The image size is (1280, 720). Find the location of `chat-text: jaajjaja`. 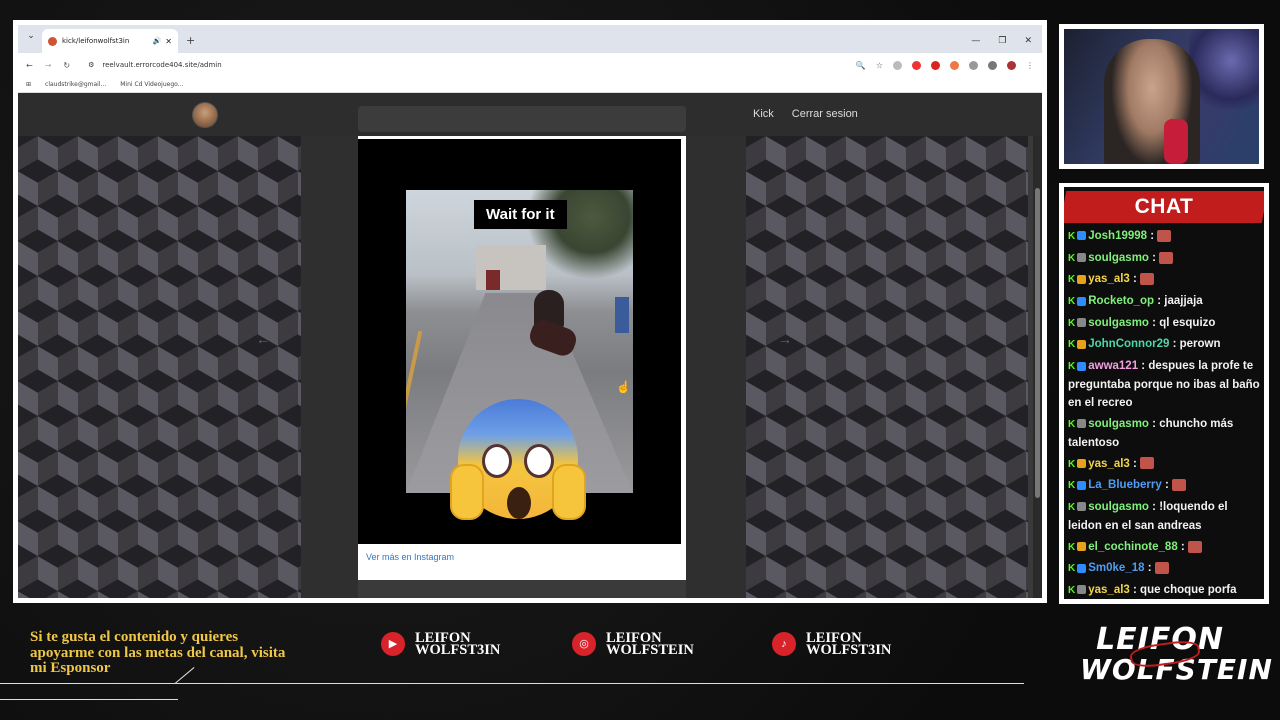

chat-text: jaajjaja is located at coordinates (1183, 301).